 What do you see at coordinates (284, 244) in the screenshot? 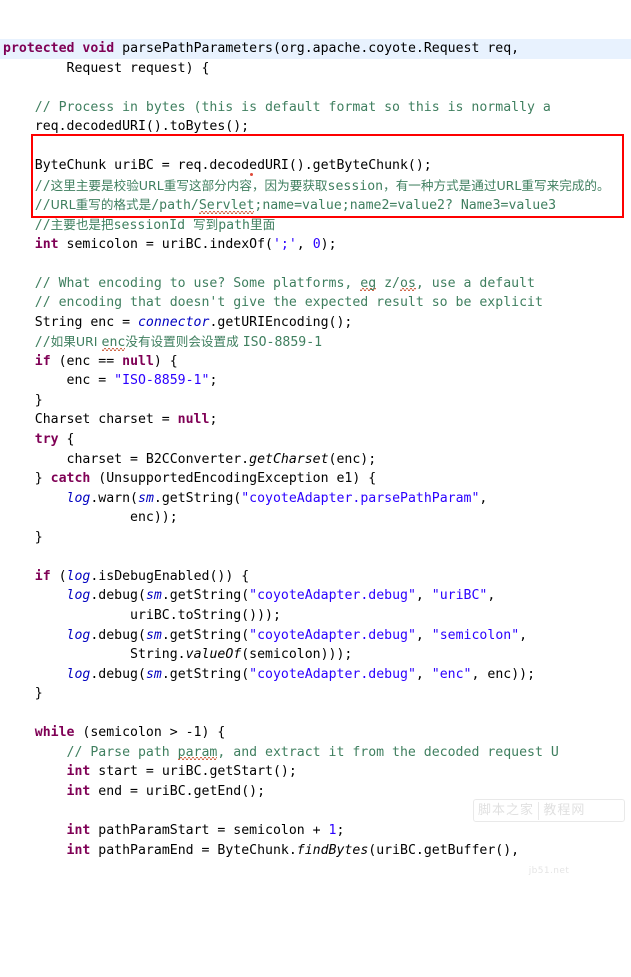
I see `code-token: ';'` at bounding box center [284, 244].